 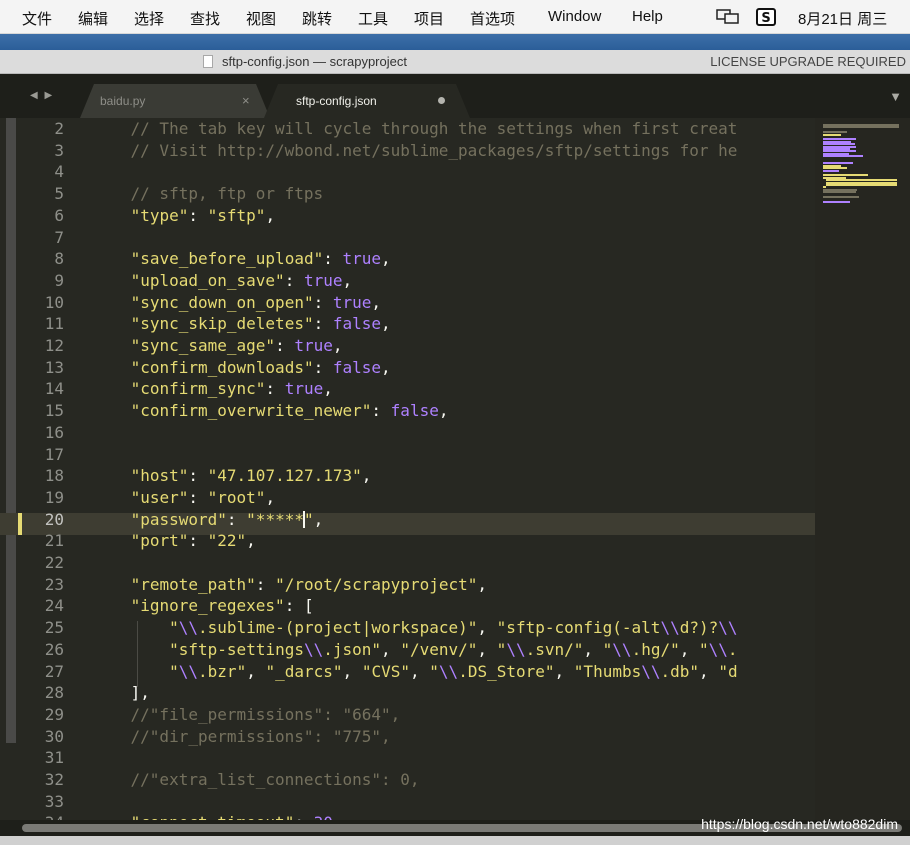 I want to click on line-number: 18, so click(x=54, y=476).